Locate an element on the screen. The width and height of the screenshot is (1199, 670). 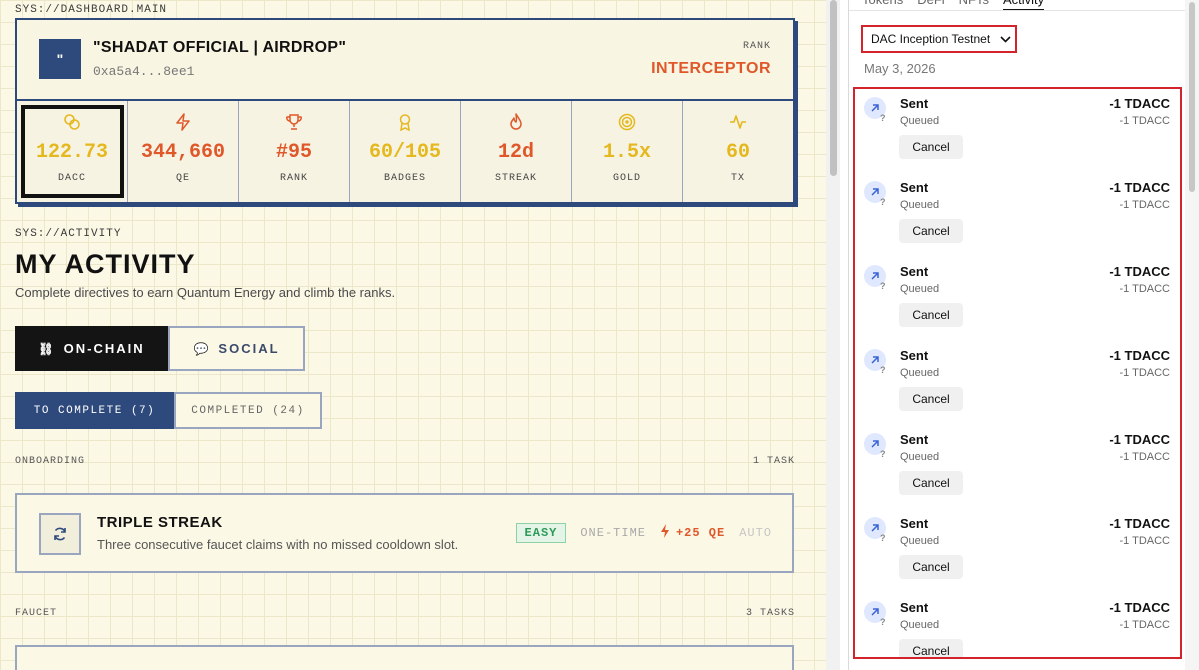
stat-value: 122.73 is located at coordinates (71, 152).